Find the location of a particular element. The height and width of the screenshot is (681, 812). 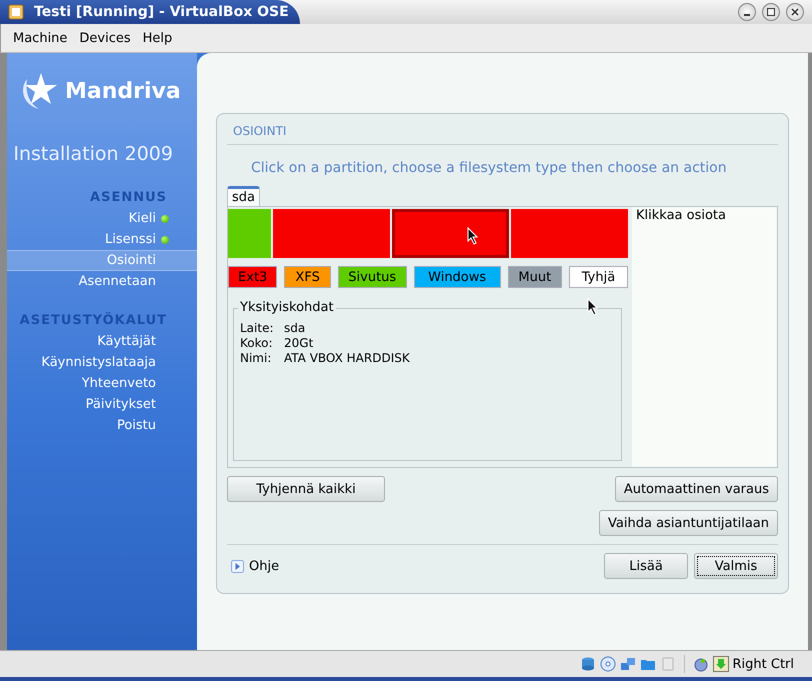

detail-value: ATA VBOX HARDDISK is located at coordinates (347, 358).